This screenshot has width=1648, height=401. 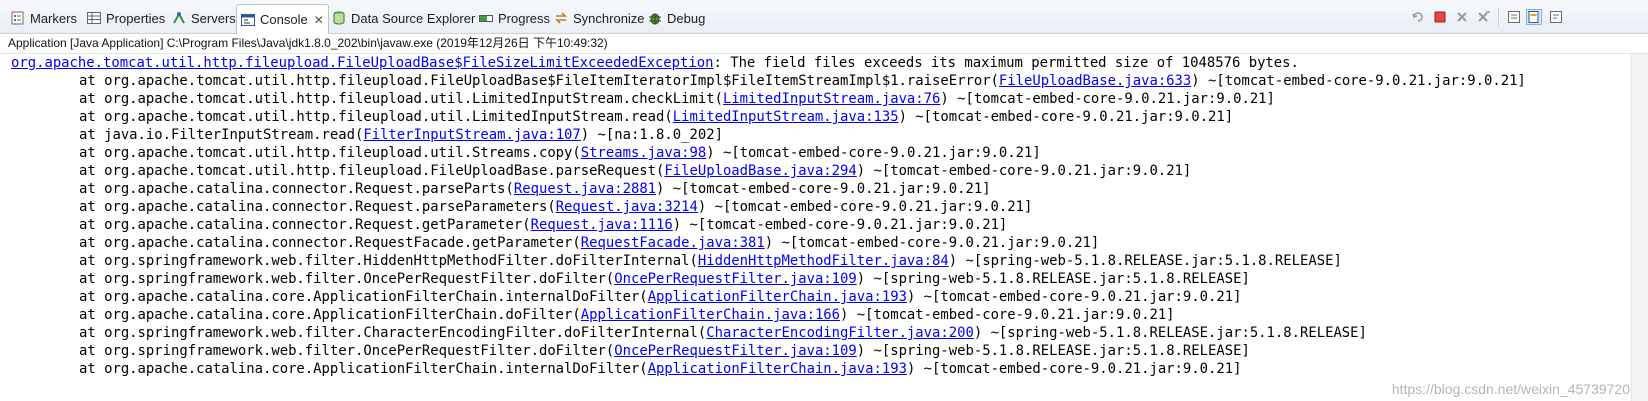 I want to click on source-link: HiddenHttpMethodFilter.java:84, so click(x=823, y=261).